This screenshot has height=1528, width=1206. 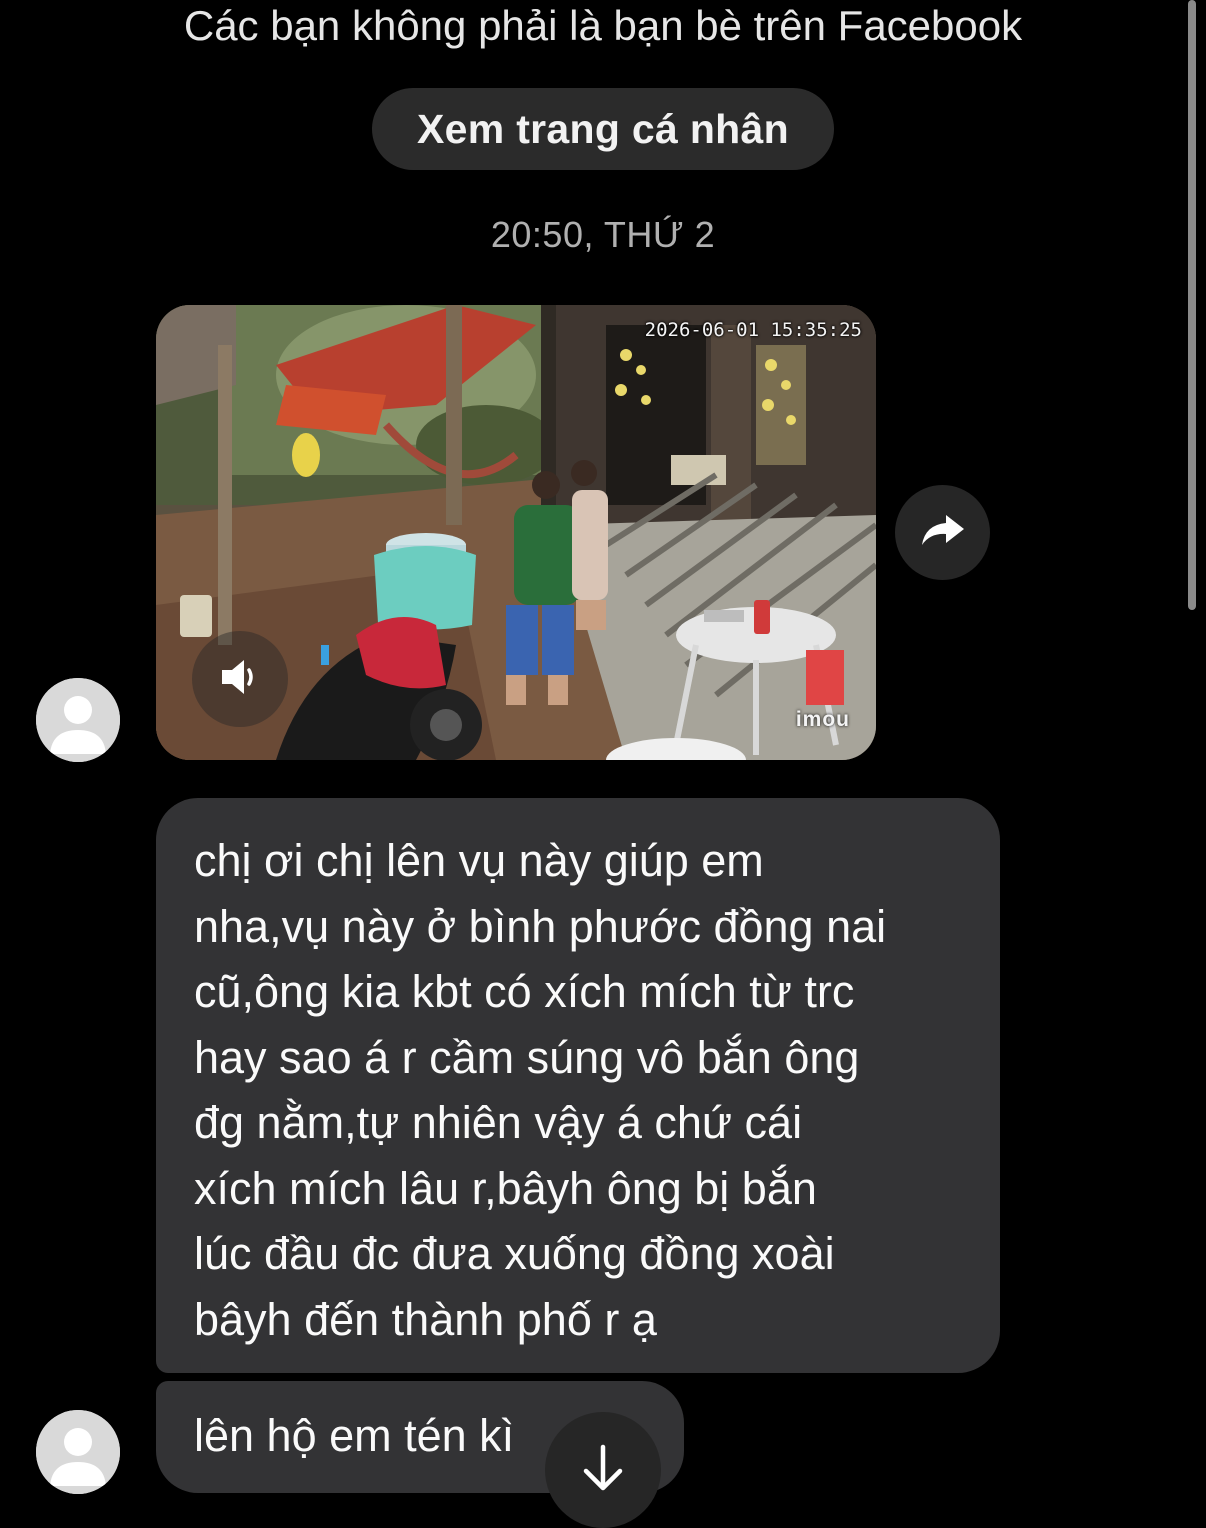 I want to click on sound-toggle-button, so click(x=240, y=679).